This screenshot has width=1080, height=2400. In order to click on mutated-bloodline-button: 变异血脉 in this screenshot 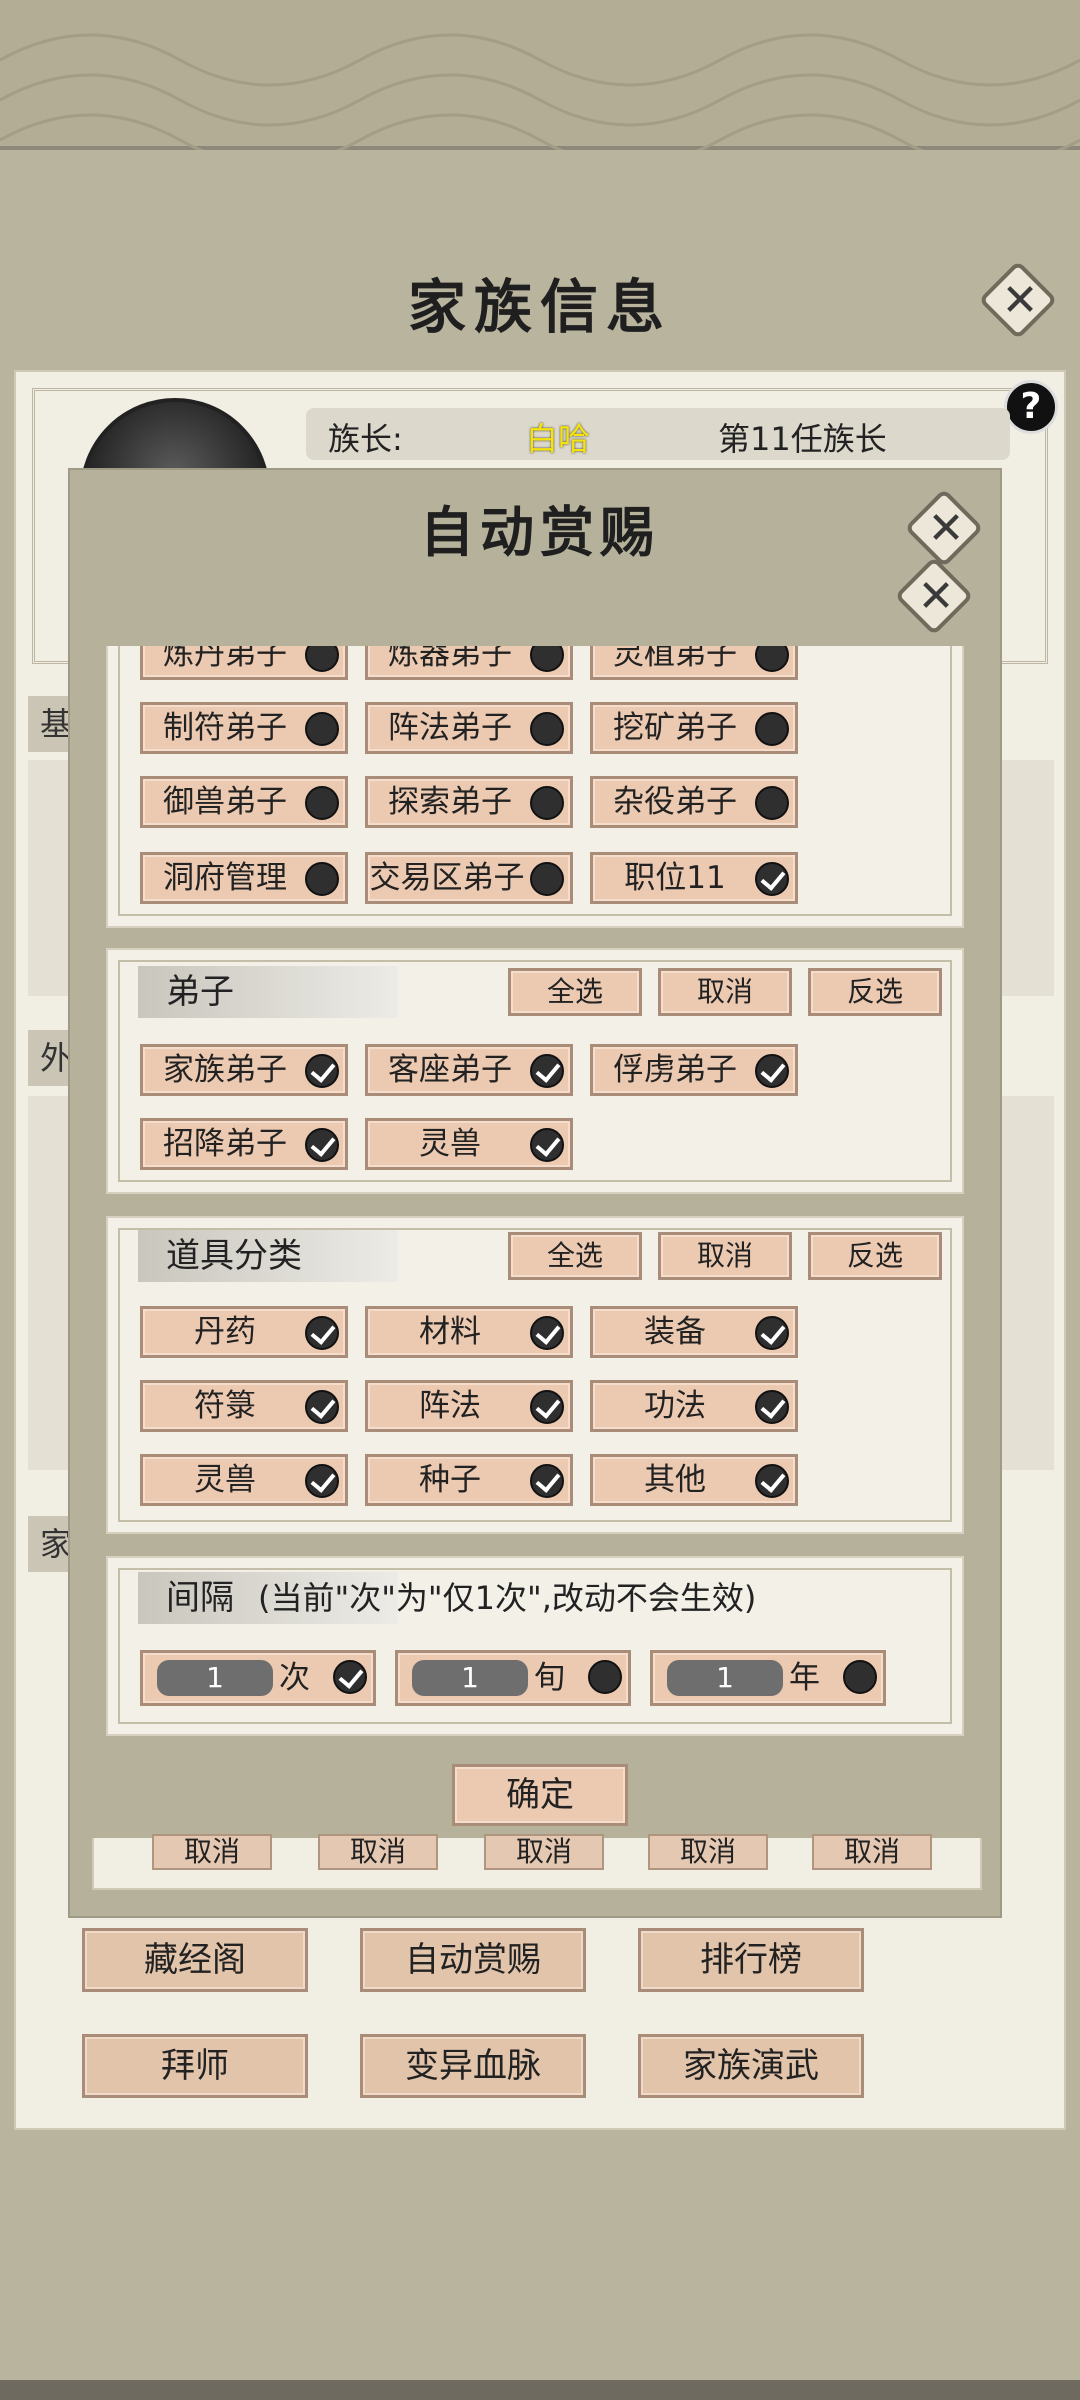, I will do `click(473, 2066)`.